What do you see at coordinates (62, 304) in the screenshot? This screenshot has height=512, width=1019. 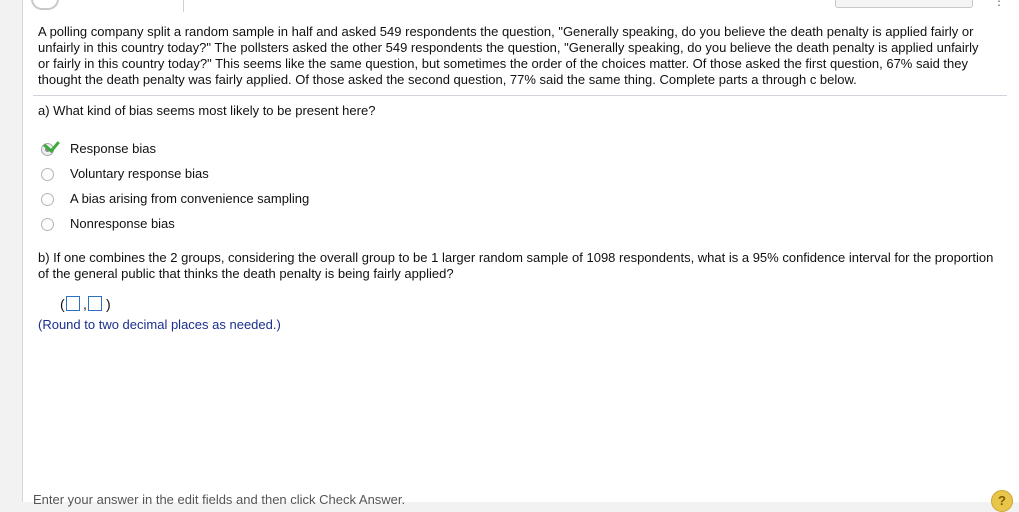 I see `open-paren: (` at bounding box center [62, 304].